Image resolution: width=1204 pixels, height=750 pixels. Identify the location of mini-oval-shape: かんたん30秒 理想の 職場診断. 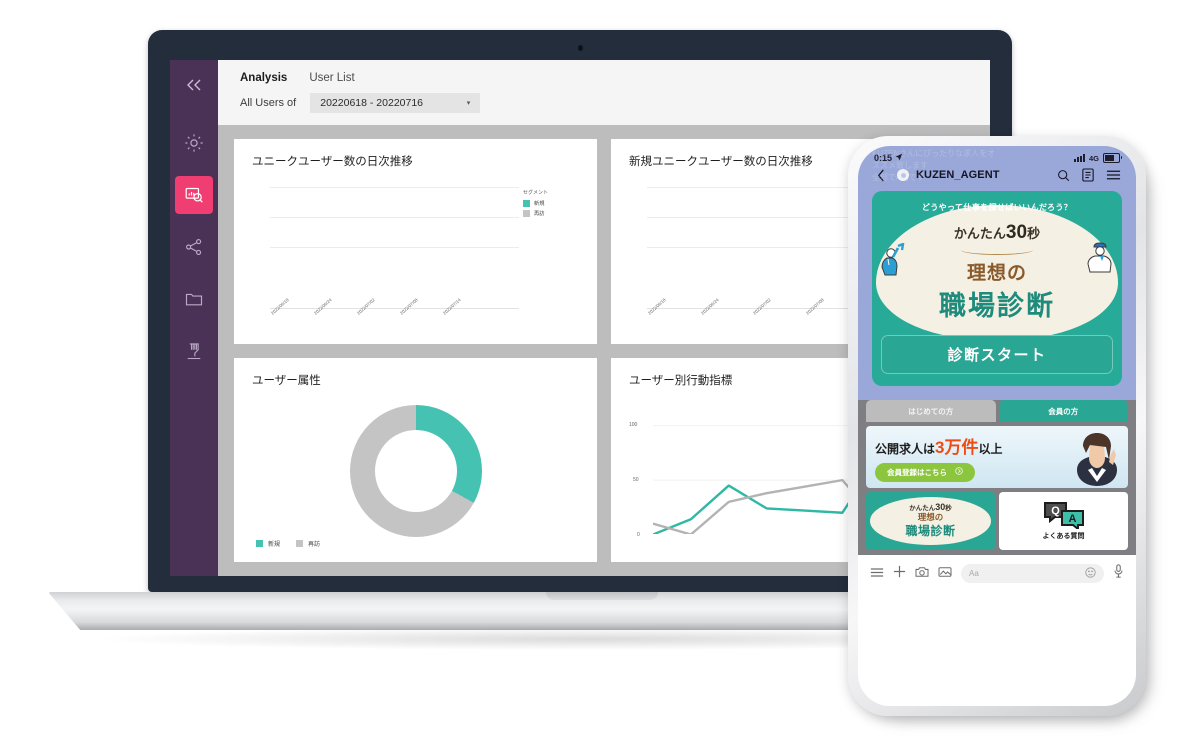
(930, 521).